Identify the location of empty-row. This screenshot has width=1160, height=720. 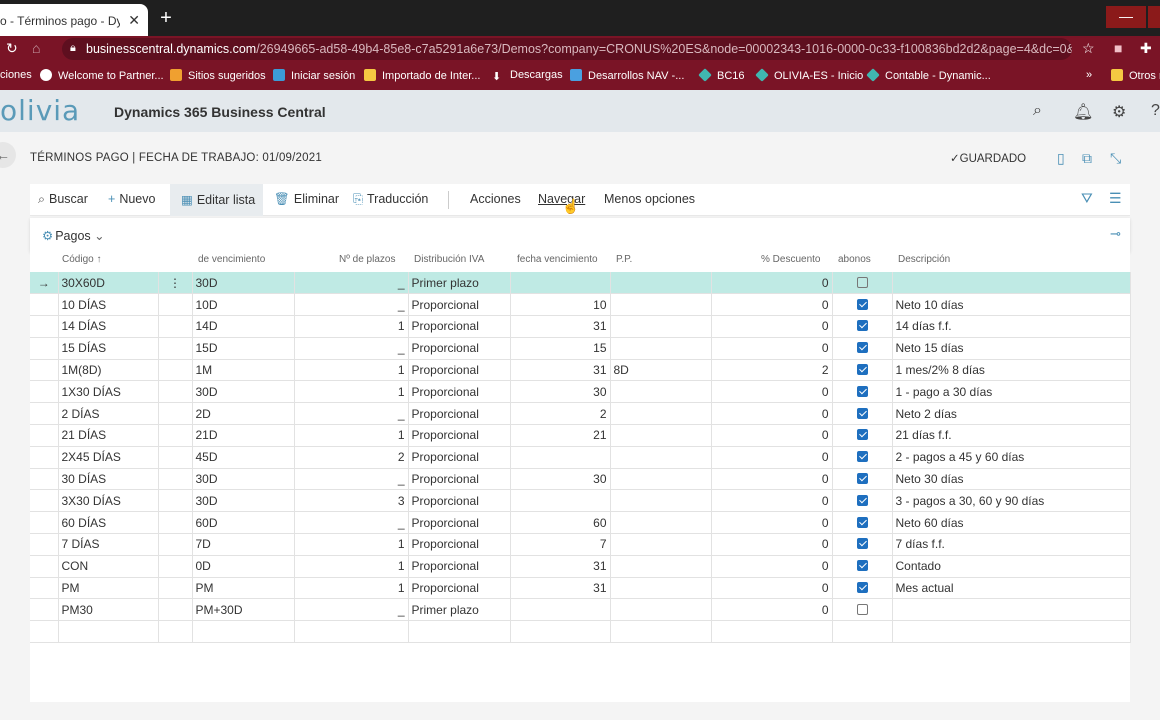
(580, 632).